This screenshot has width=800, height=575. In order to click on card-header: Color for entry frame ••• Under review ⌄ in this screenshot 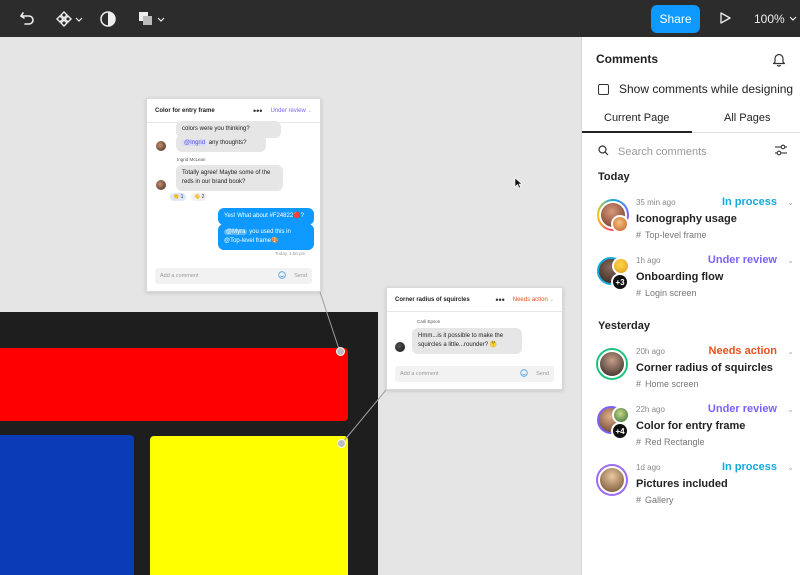, I will do `click(233, 111)`.